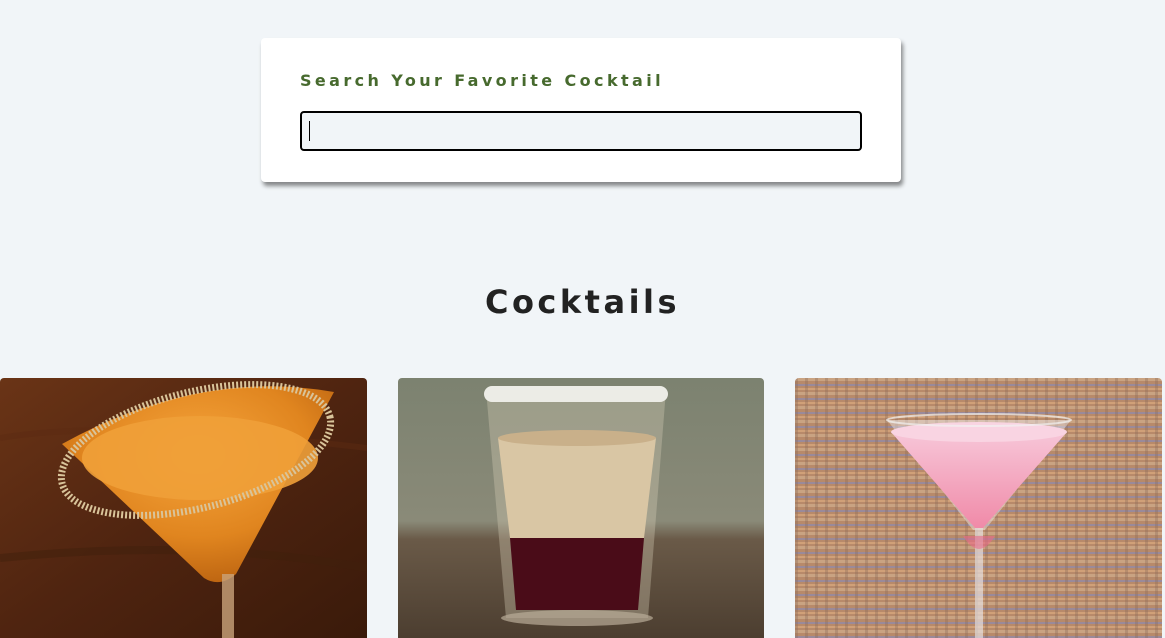 The width and height of the screenshot is (1165, 638). I want to click on search-input, so click(581, 131).